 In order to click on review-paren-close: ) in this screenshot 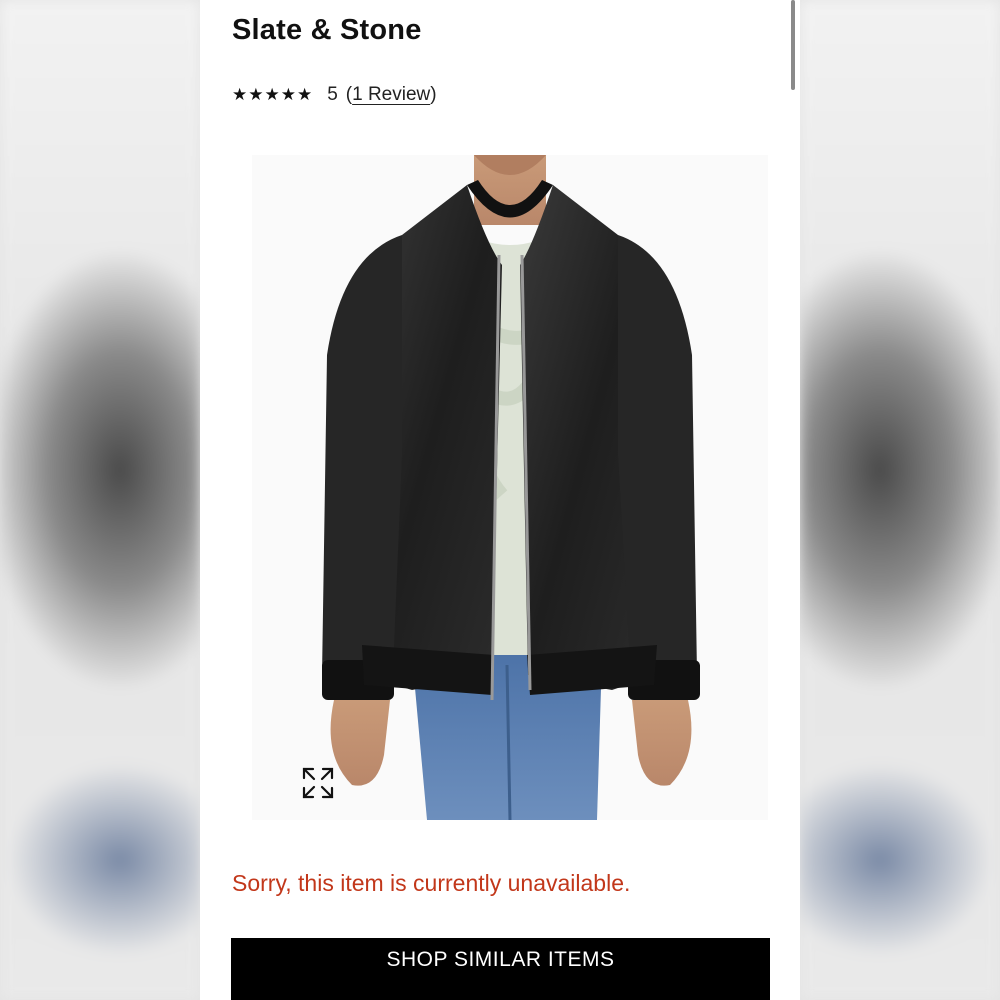, I will do `click(433, 94)`.